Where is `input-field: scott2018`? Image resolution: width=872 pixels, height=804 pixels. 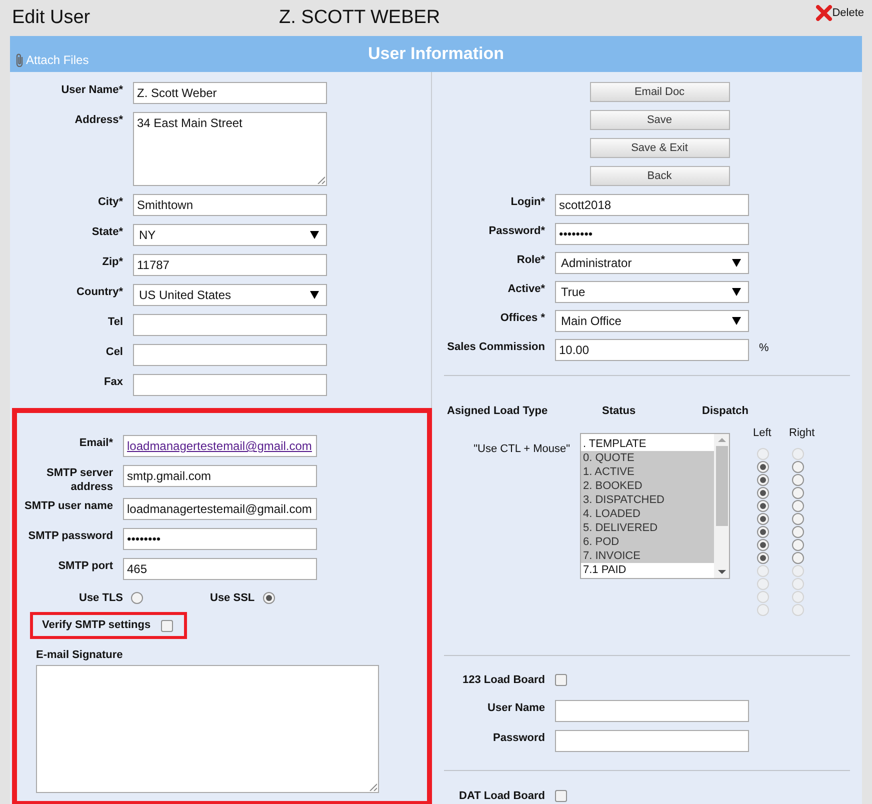 input-field: scott2018 is located at coordinates (652, 205).